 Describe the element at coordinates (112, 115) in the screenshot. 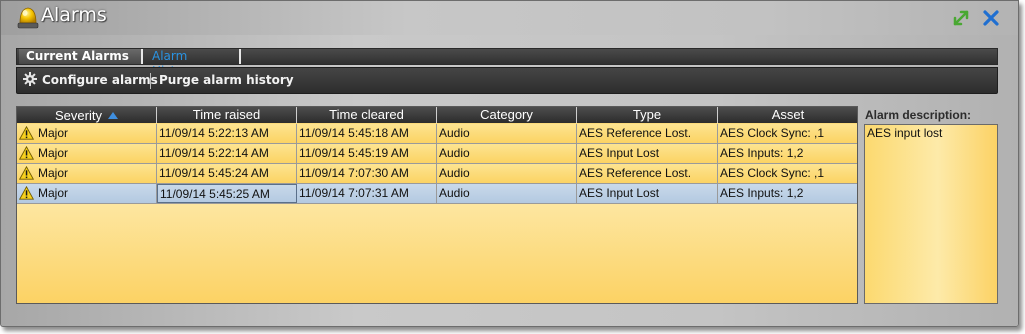

I see `sort-ascending-icon` at that location.